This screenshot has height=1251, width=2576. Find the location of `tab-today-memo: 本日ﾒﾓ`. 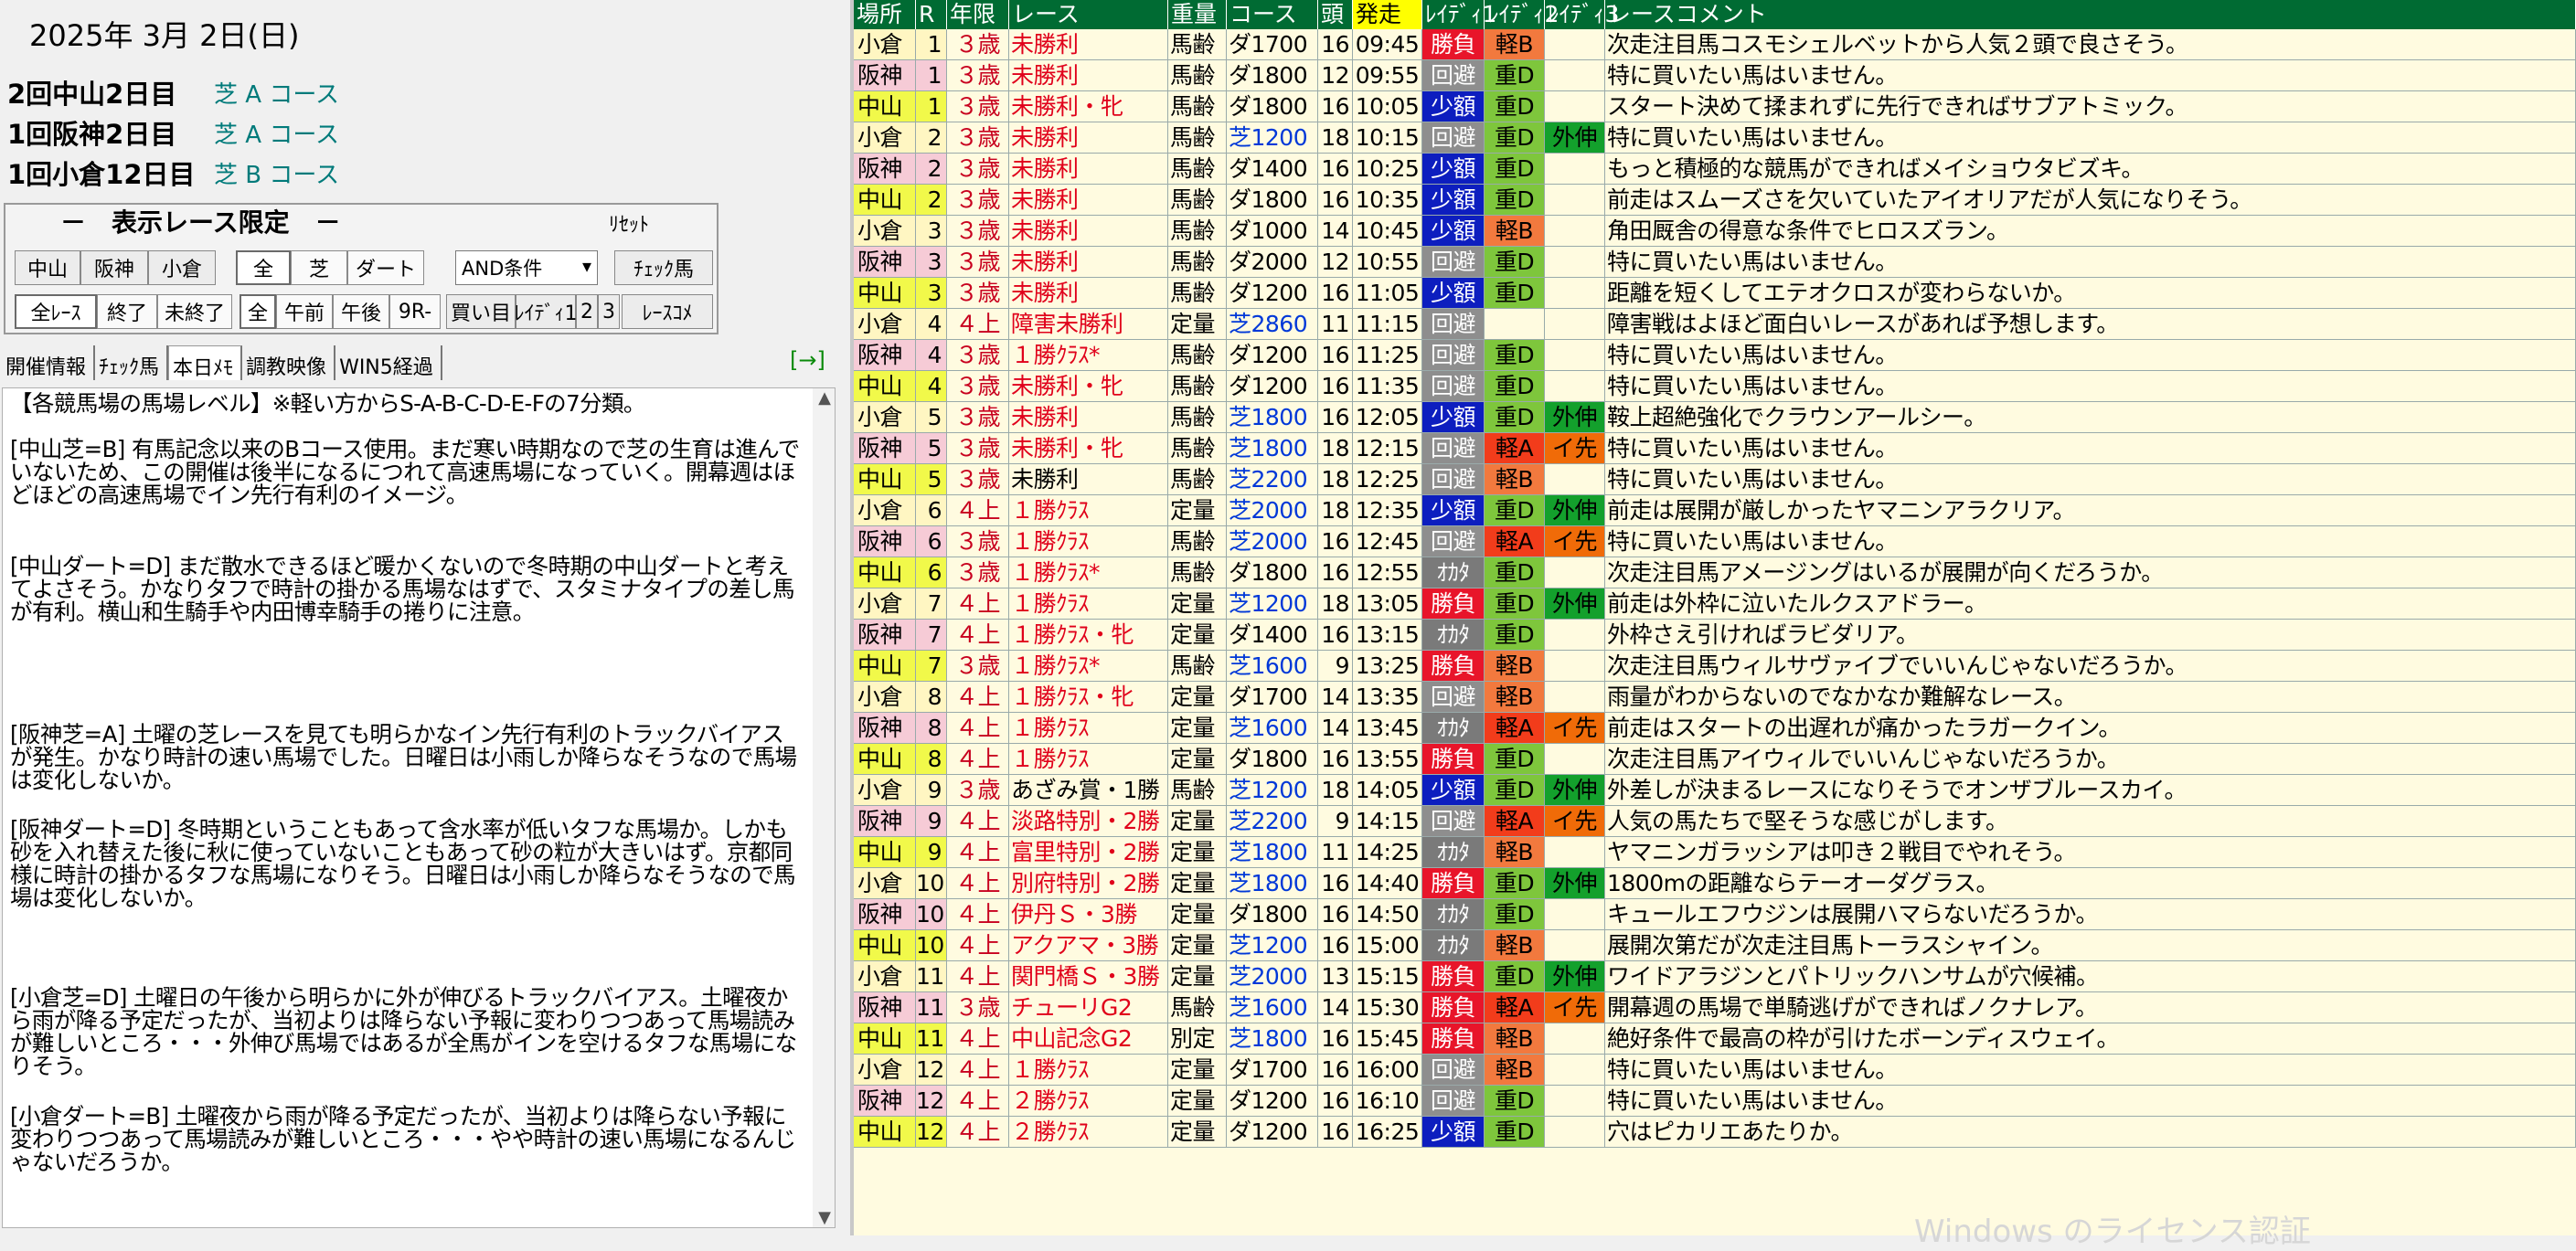

tab-today-memo: 本日ﾒﾓ is located at coordinates (205, 362).